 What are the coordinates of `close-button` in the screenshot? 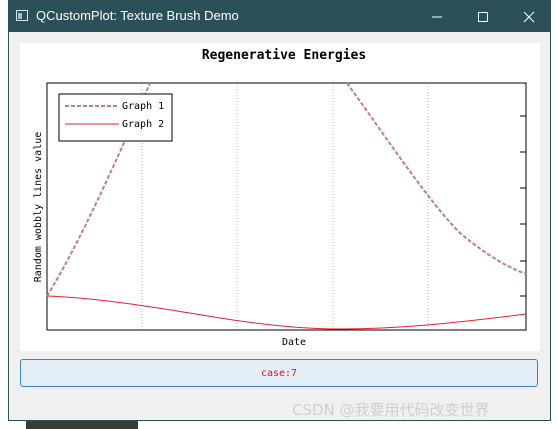 It's located at (529, 16).